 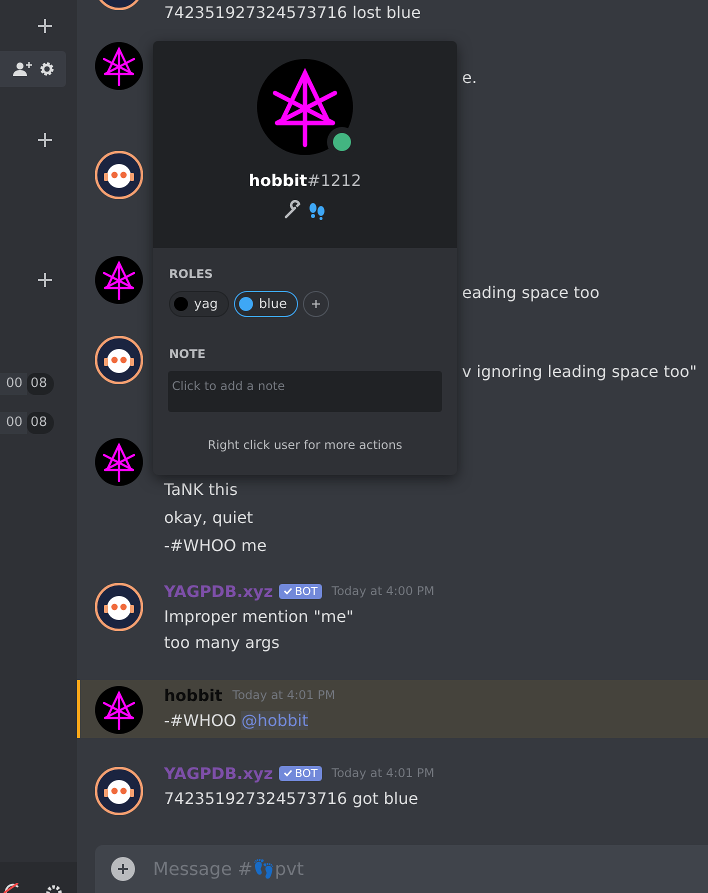 What do you see at coordinates (531, 293) in the screenshot?
I see `message-text: eading space too` at bounding box center [531, 293].